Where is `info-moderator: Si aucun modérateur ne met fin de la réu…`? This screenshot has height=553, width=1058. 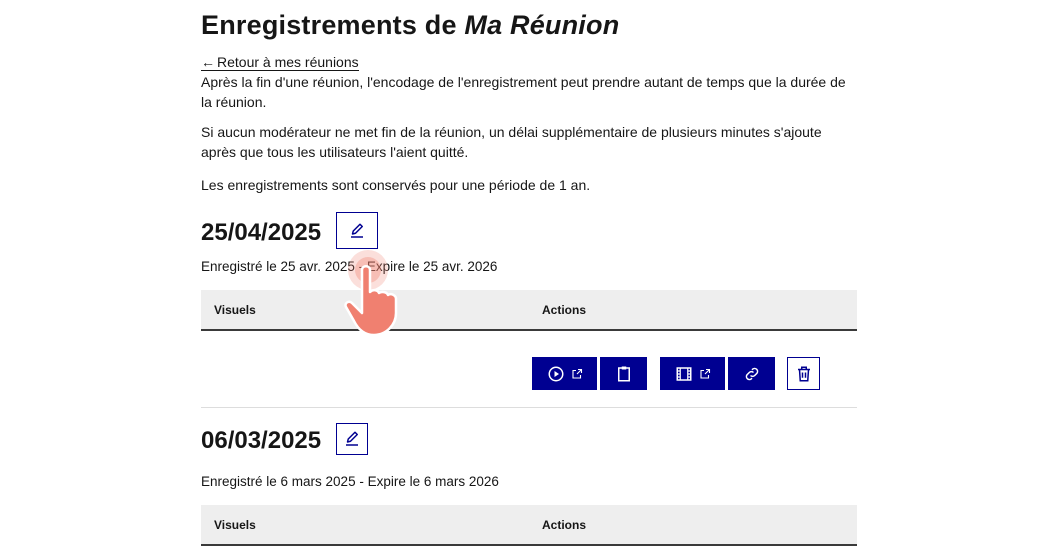 info-moderator: Si aucun modérateur ne met fin de la réu… is located at coordinates (511, 142).